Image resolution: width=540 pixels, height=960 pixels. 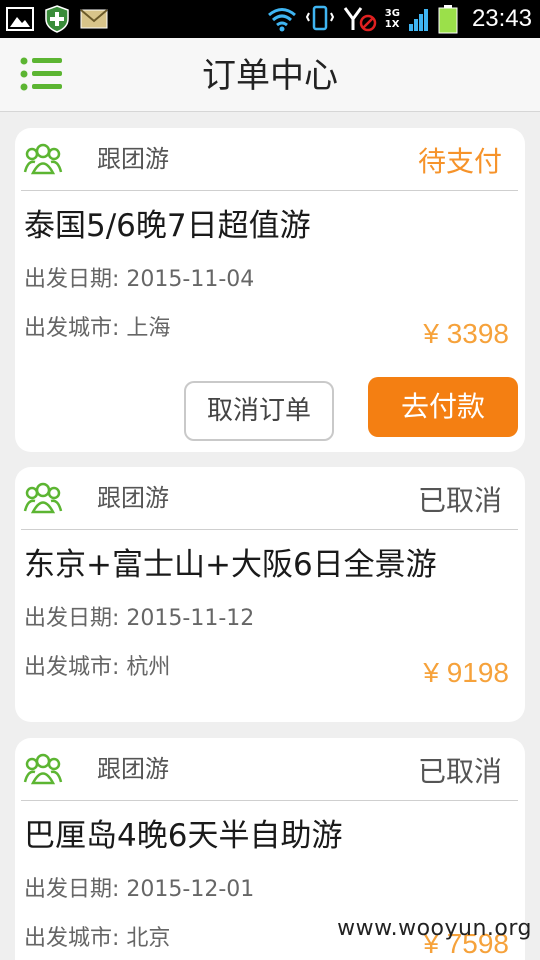 I want to click on menu-list-icon, so click(x=41, y=74).